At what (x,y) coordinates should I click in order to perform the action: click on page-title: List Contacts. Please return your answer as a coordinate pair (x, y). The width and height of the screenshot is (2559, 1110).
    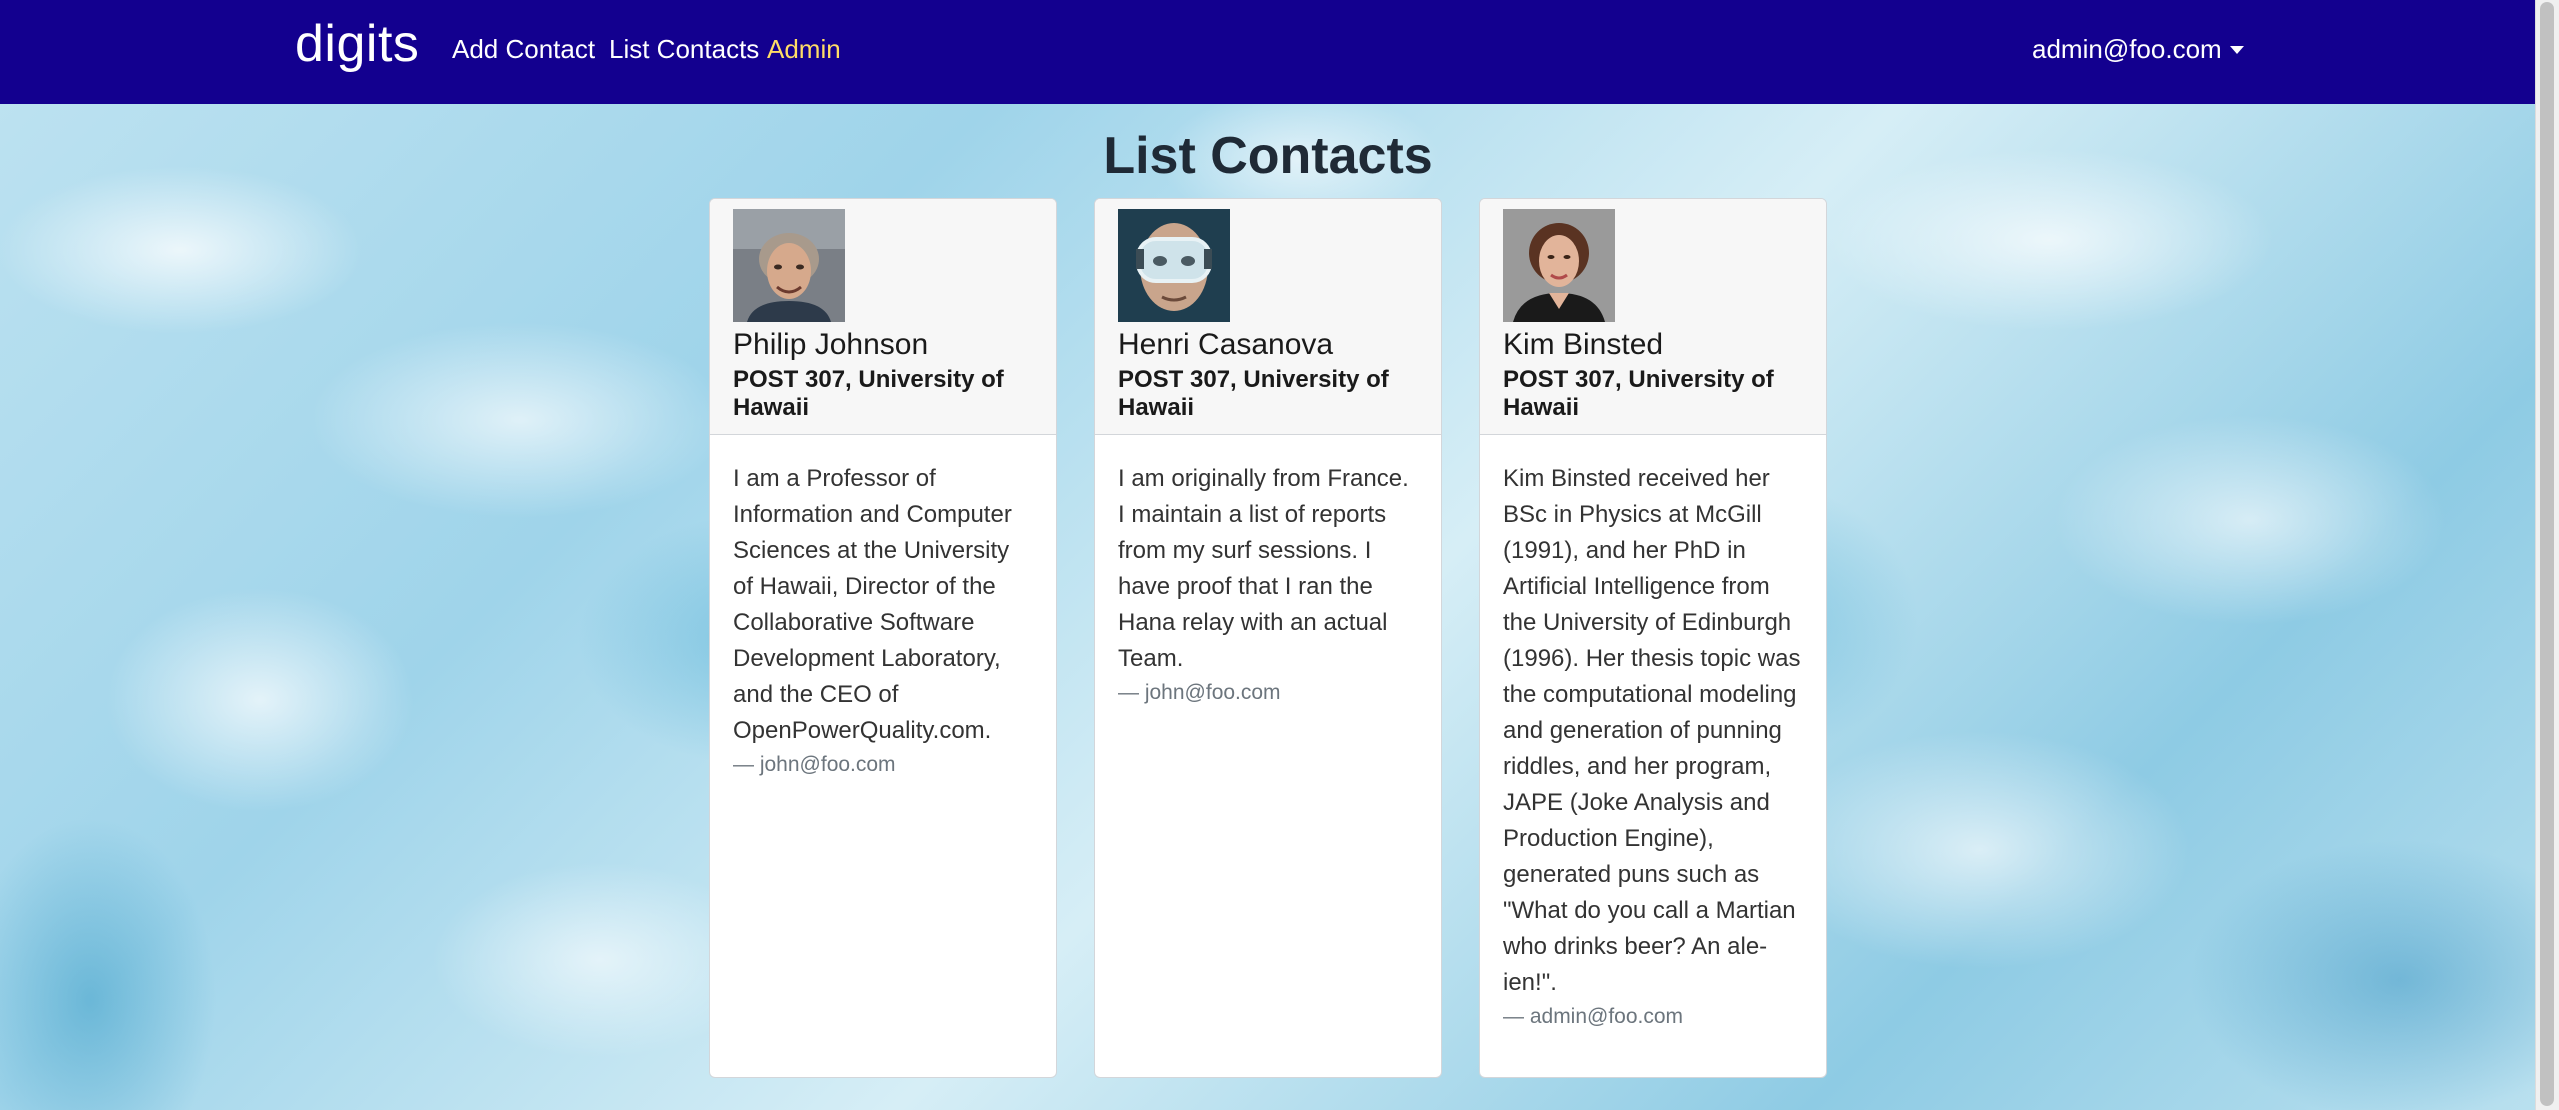
    Looking at the image, I should click on (1268, 156).